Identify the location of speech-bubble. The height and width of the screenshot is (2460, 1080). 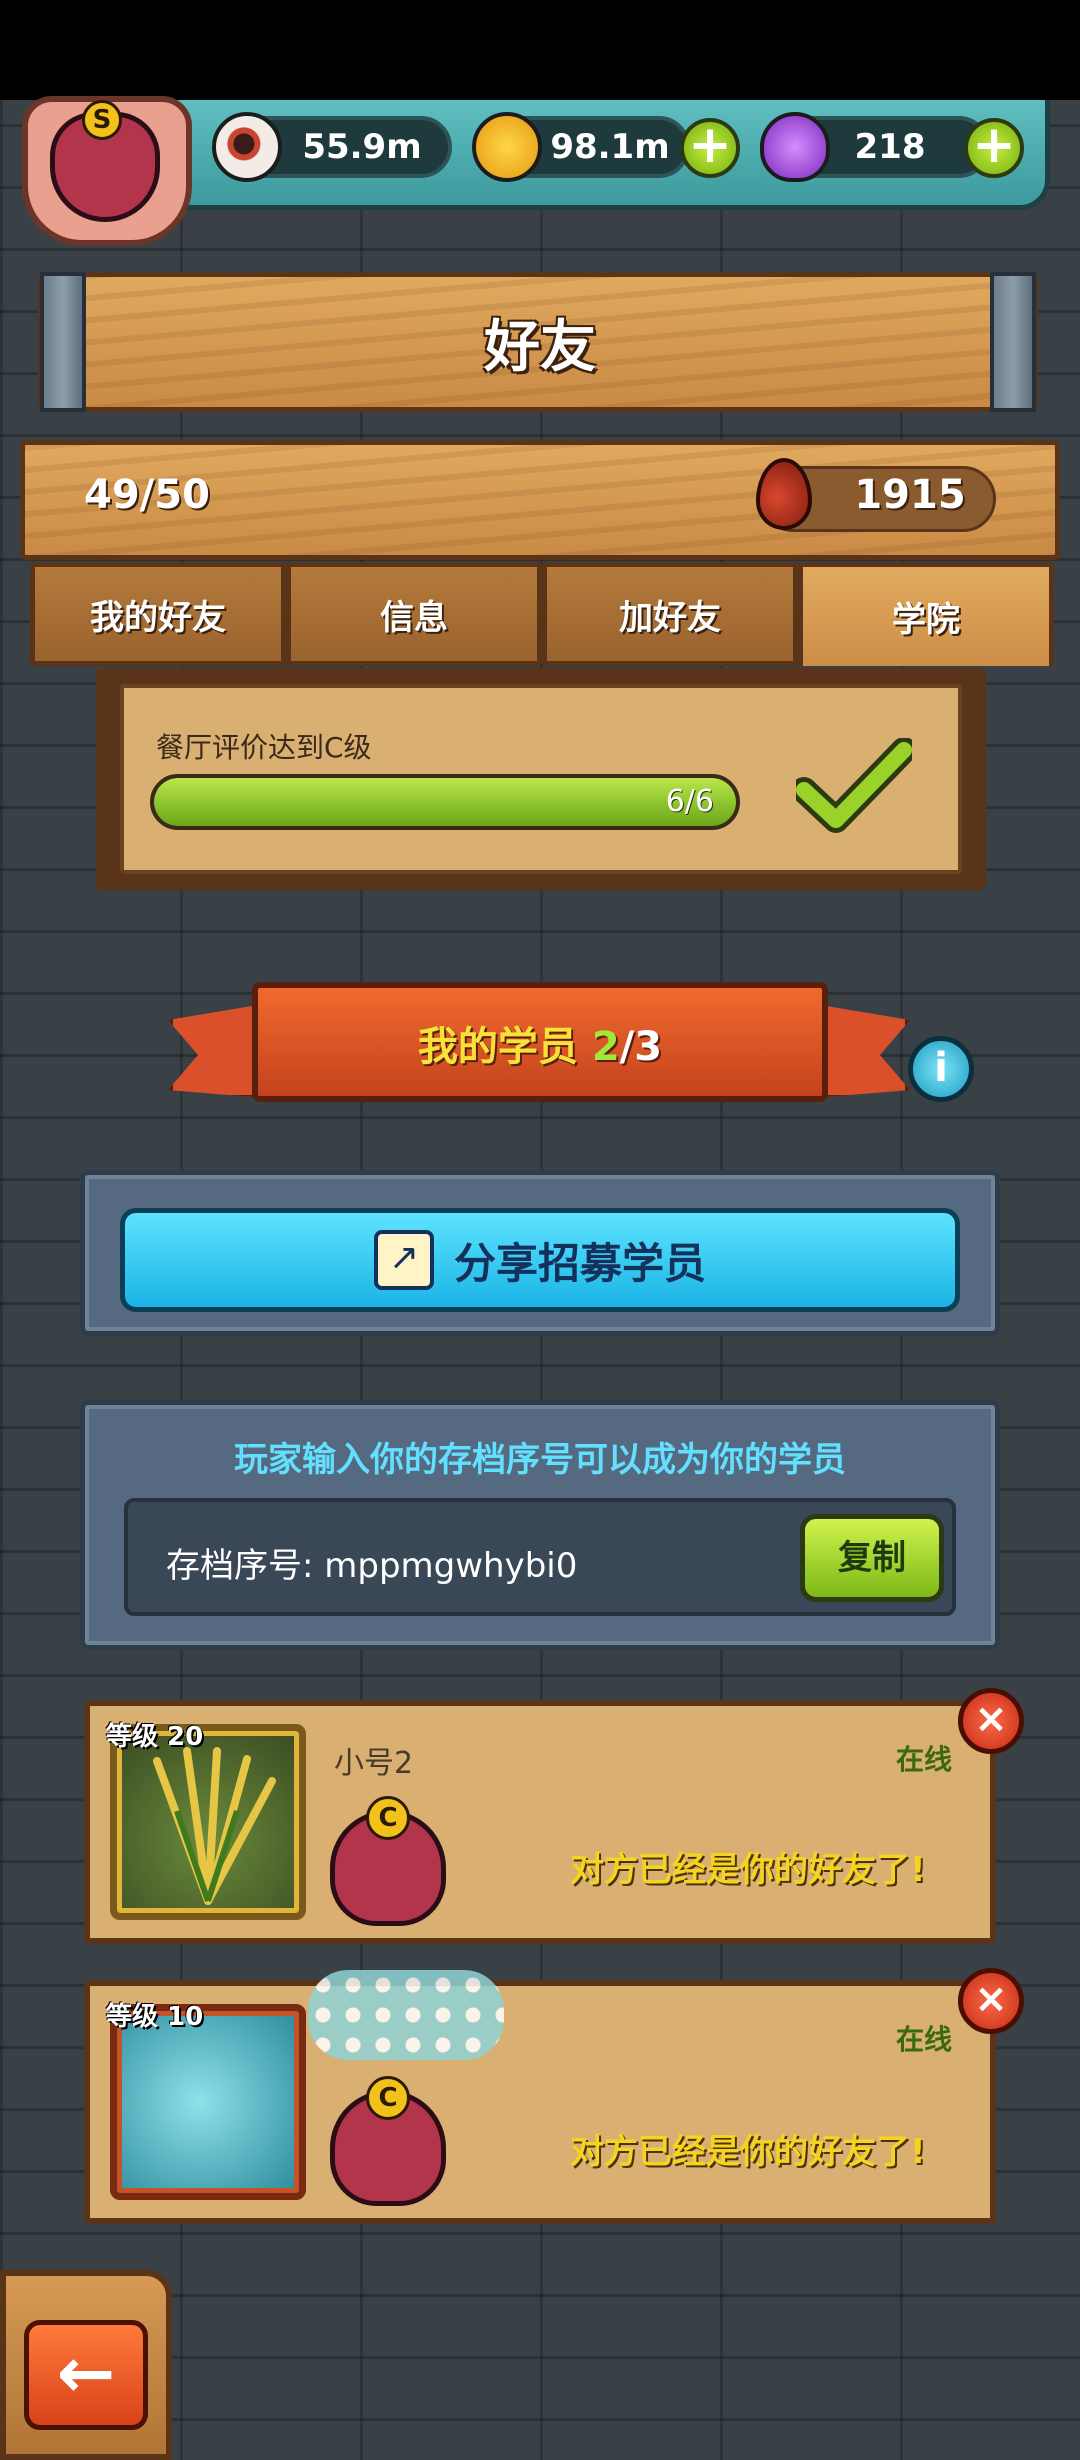
(406, 2015).